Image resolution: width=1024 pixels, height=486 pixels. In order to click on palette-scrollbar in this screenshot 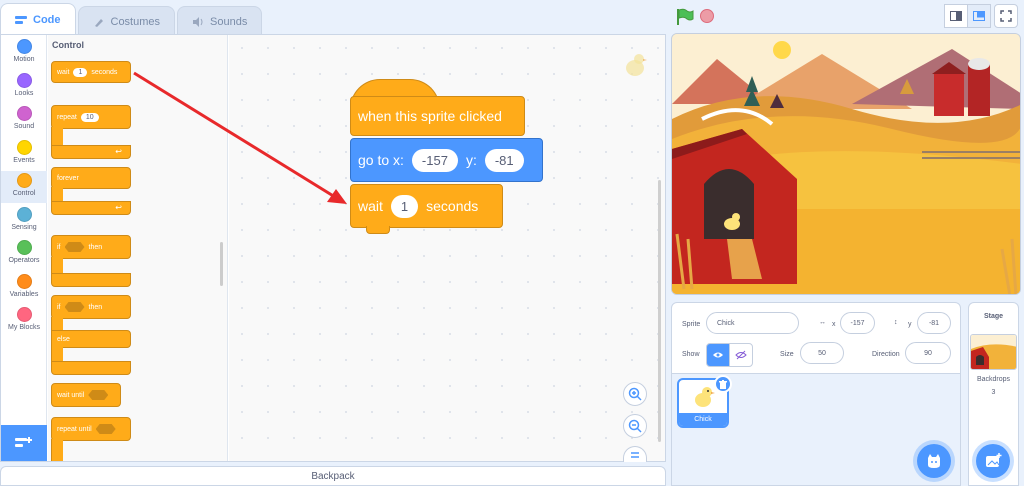, I will do `click(221, 264)`.